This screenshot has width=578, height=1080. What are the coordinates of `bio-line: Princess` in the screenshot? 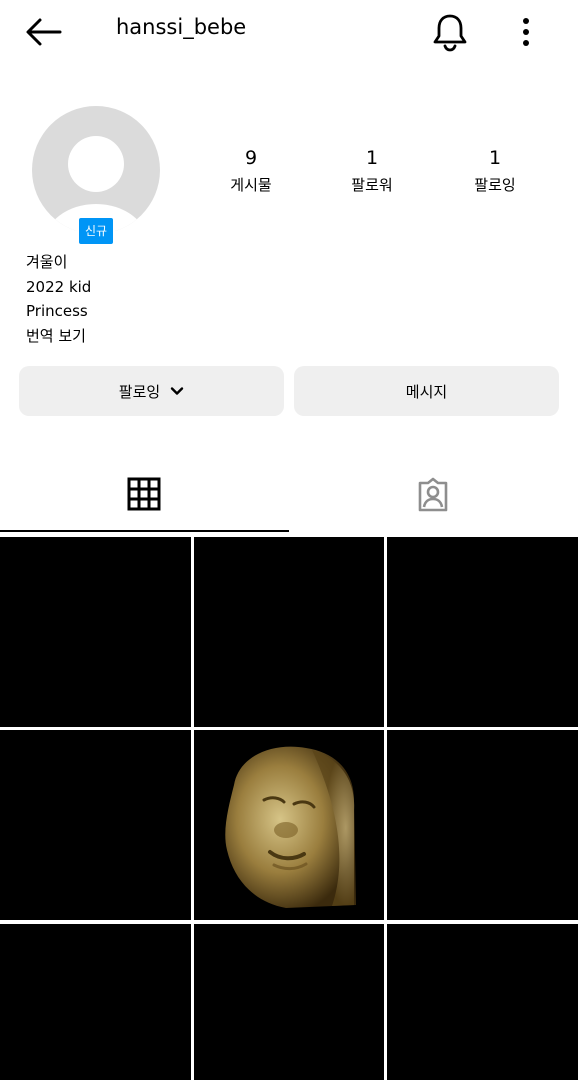 It's located at (57, 311).